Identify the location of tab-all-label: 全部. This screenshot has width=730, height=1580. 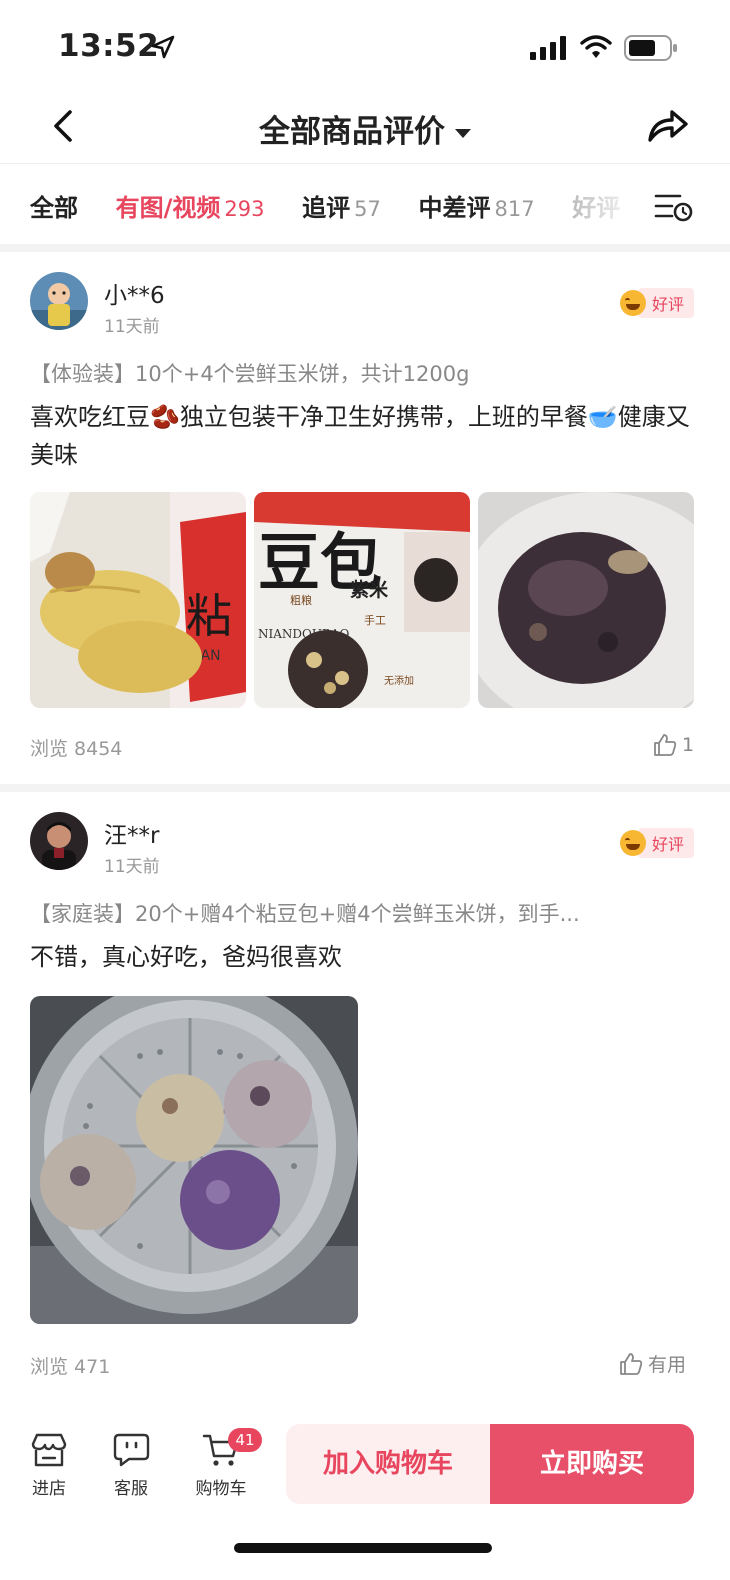
(54, 208).